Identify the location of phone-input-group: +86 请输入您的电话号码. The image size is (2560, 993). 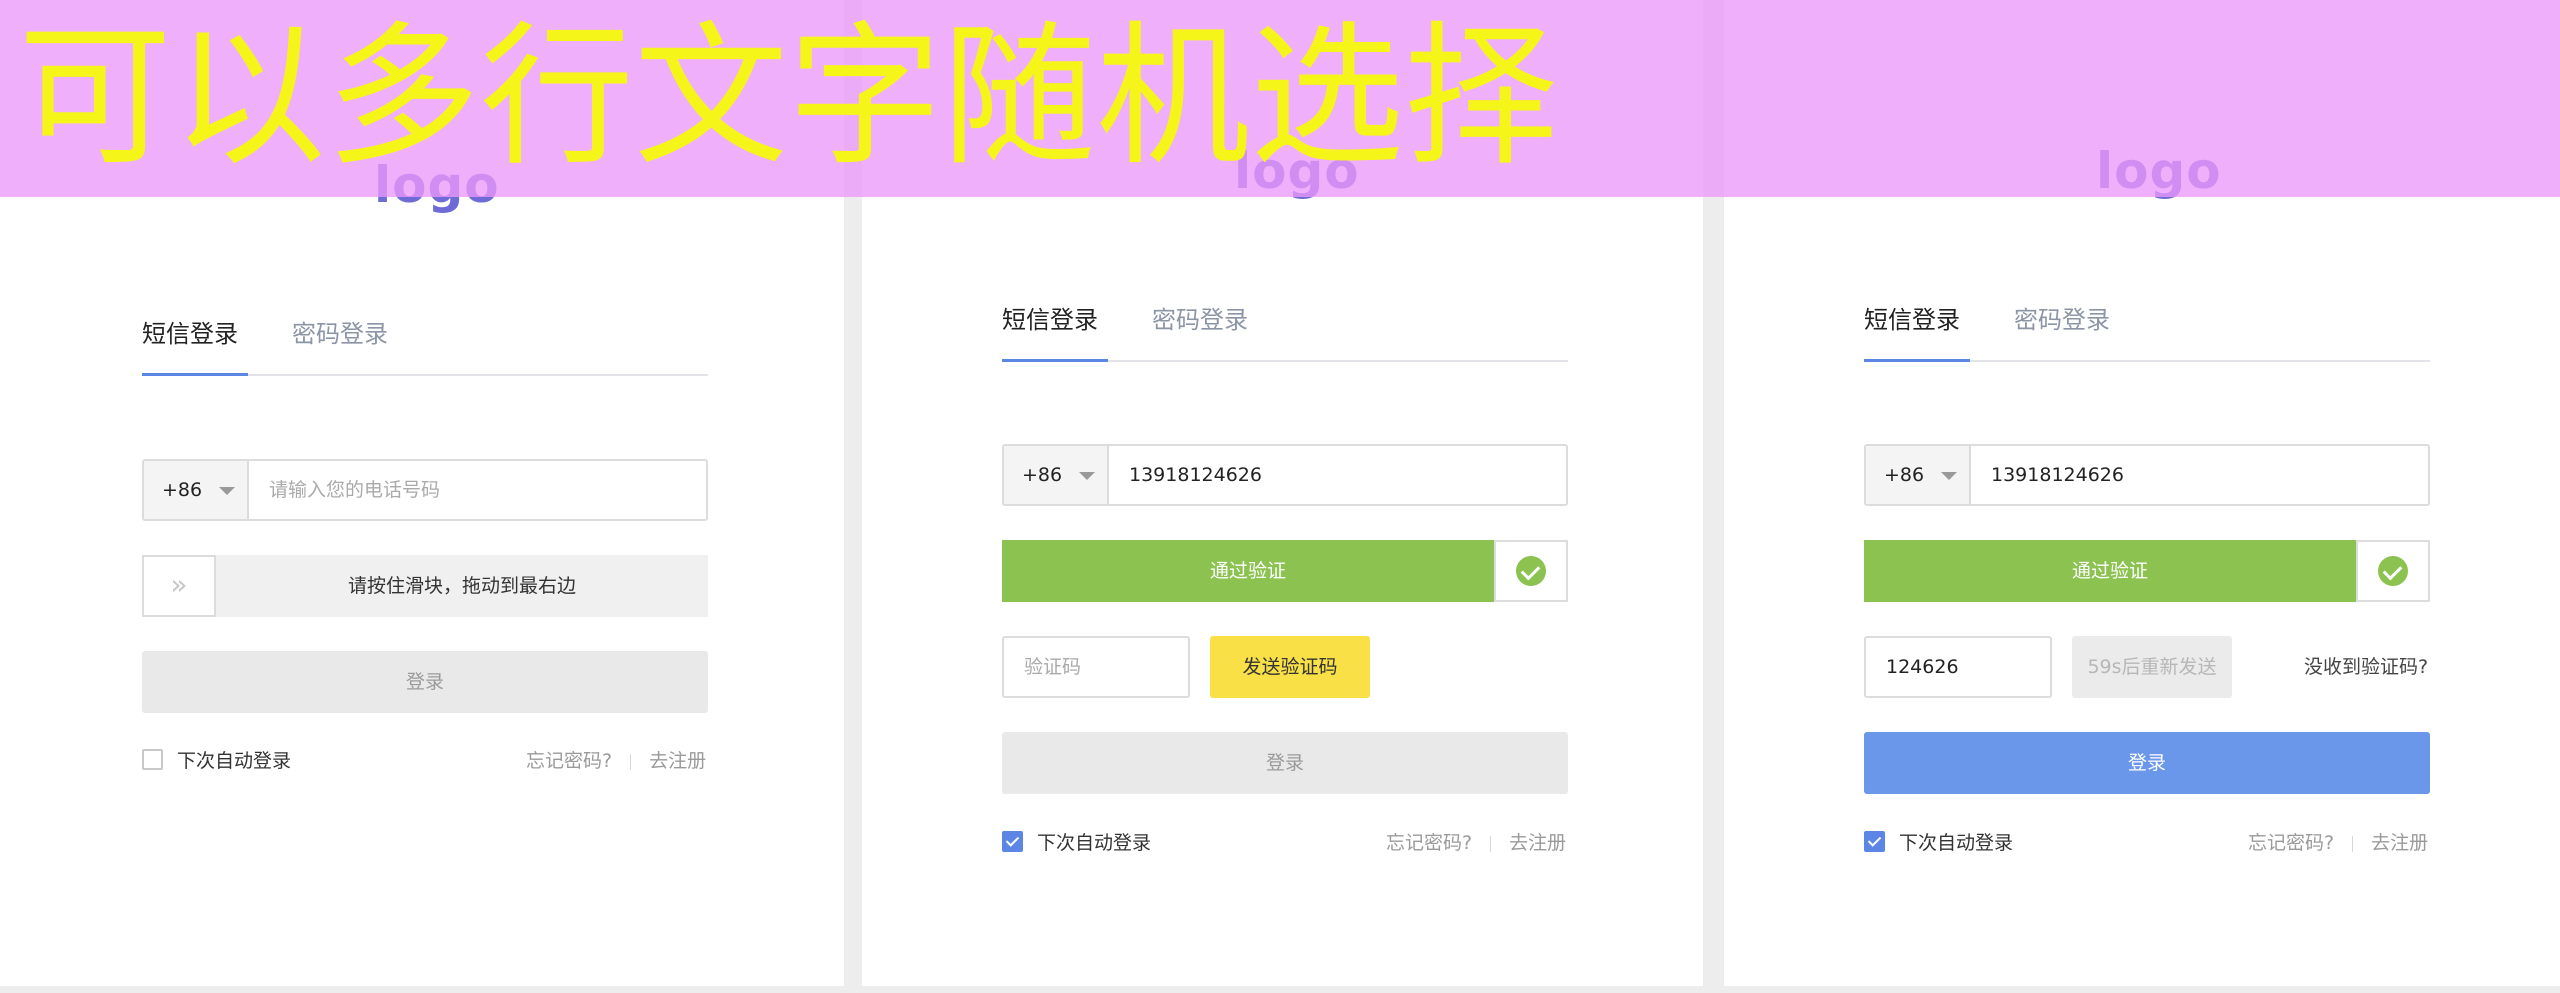
(425, 490).